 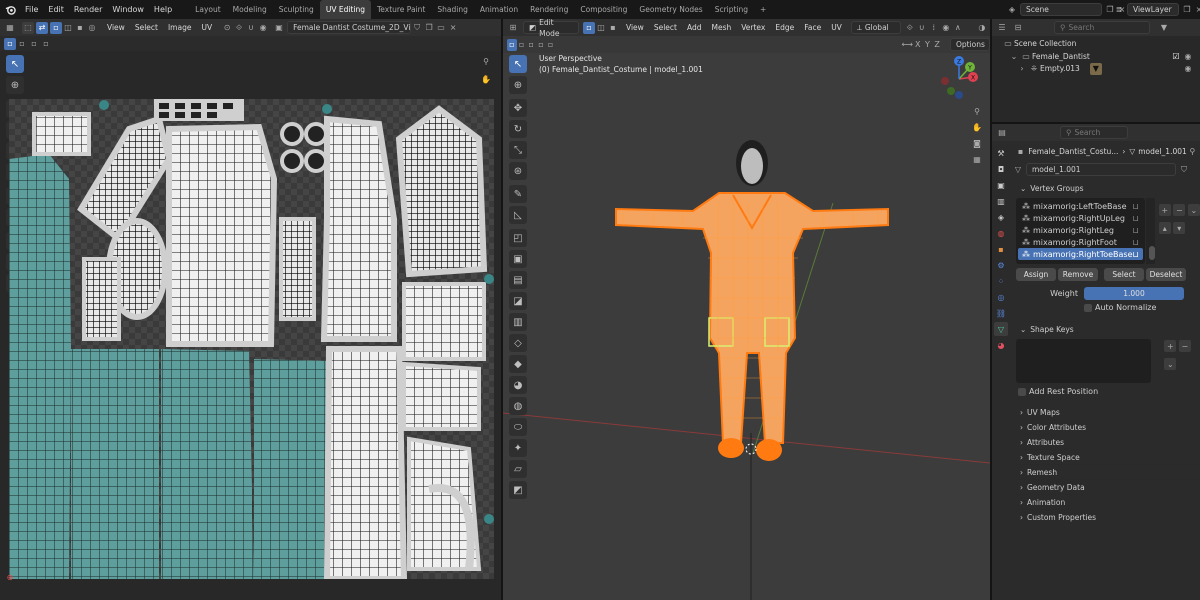 What do you see at coordinates (1106, 501) in the screenshot?
I see `animation-panel-header: › Animation` at bounding box center [1106, 501].